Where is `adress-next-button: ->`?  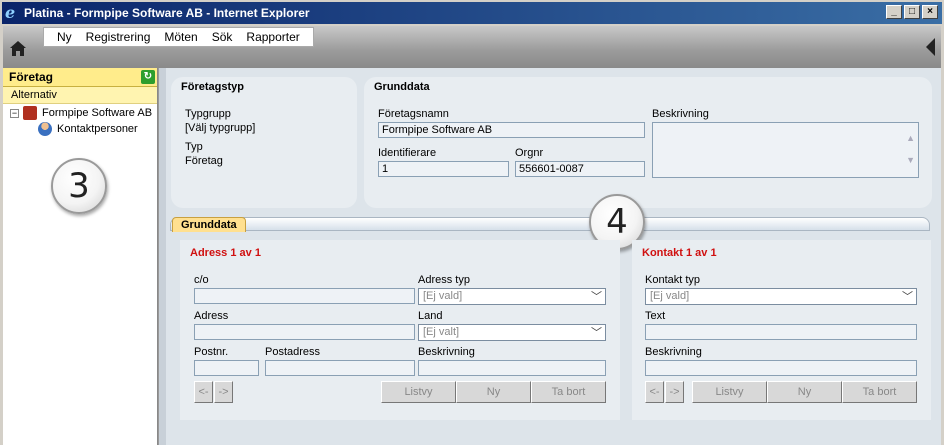 adress-next-button: -> is located at coordinates (223, 392).